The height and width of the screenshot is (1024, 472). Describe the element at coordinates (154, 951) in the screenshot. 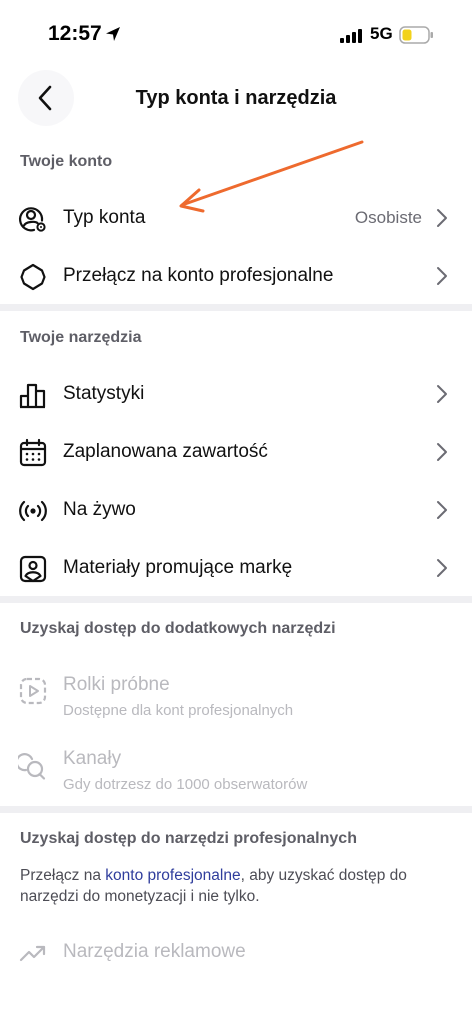

I see `ad-tools-label: Narzędzia reklamowe` at that location.